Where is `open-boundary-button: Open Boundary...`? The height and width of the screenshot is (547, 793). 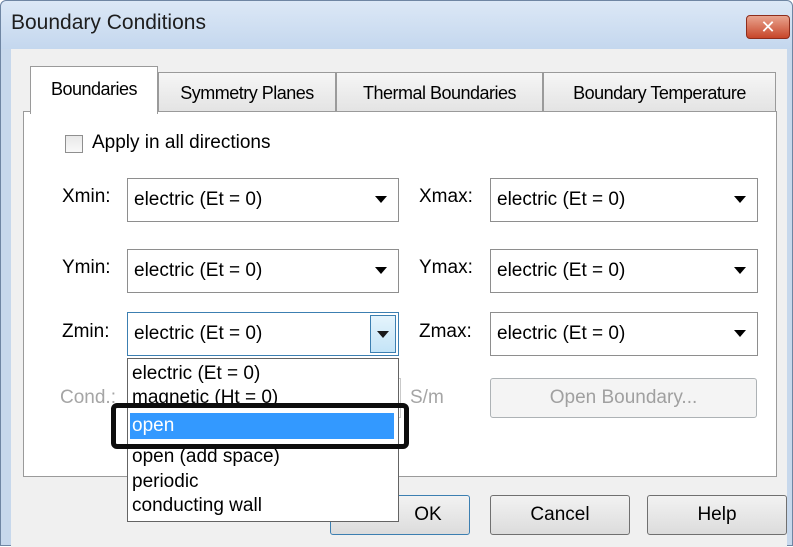
open-boundary-button: Open Boundary... is located at coordinates (623, 398).